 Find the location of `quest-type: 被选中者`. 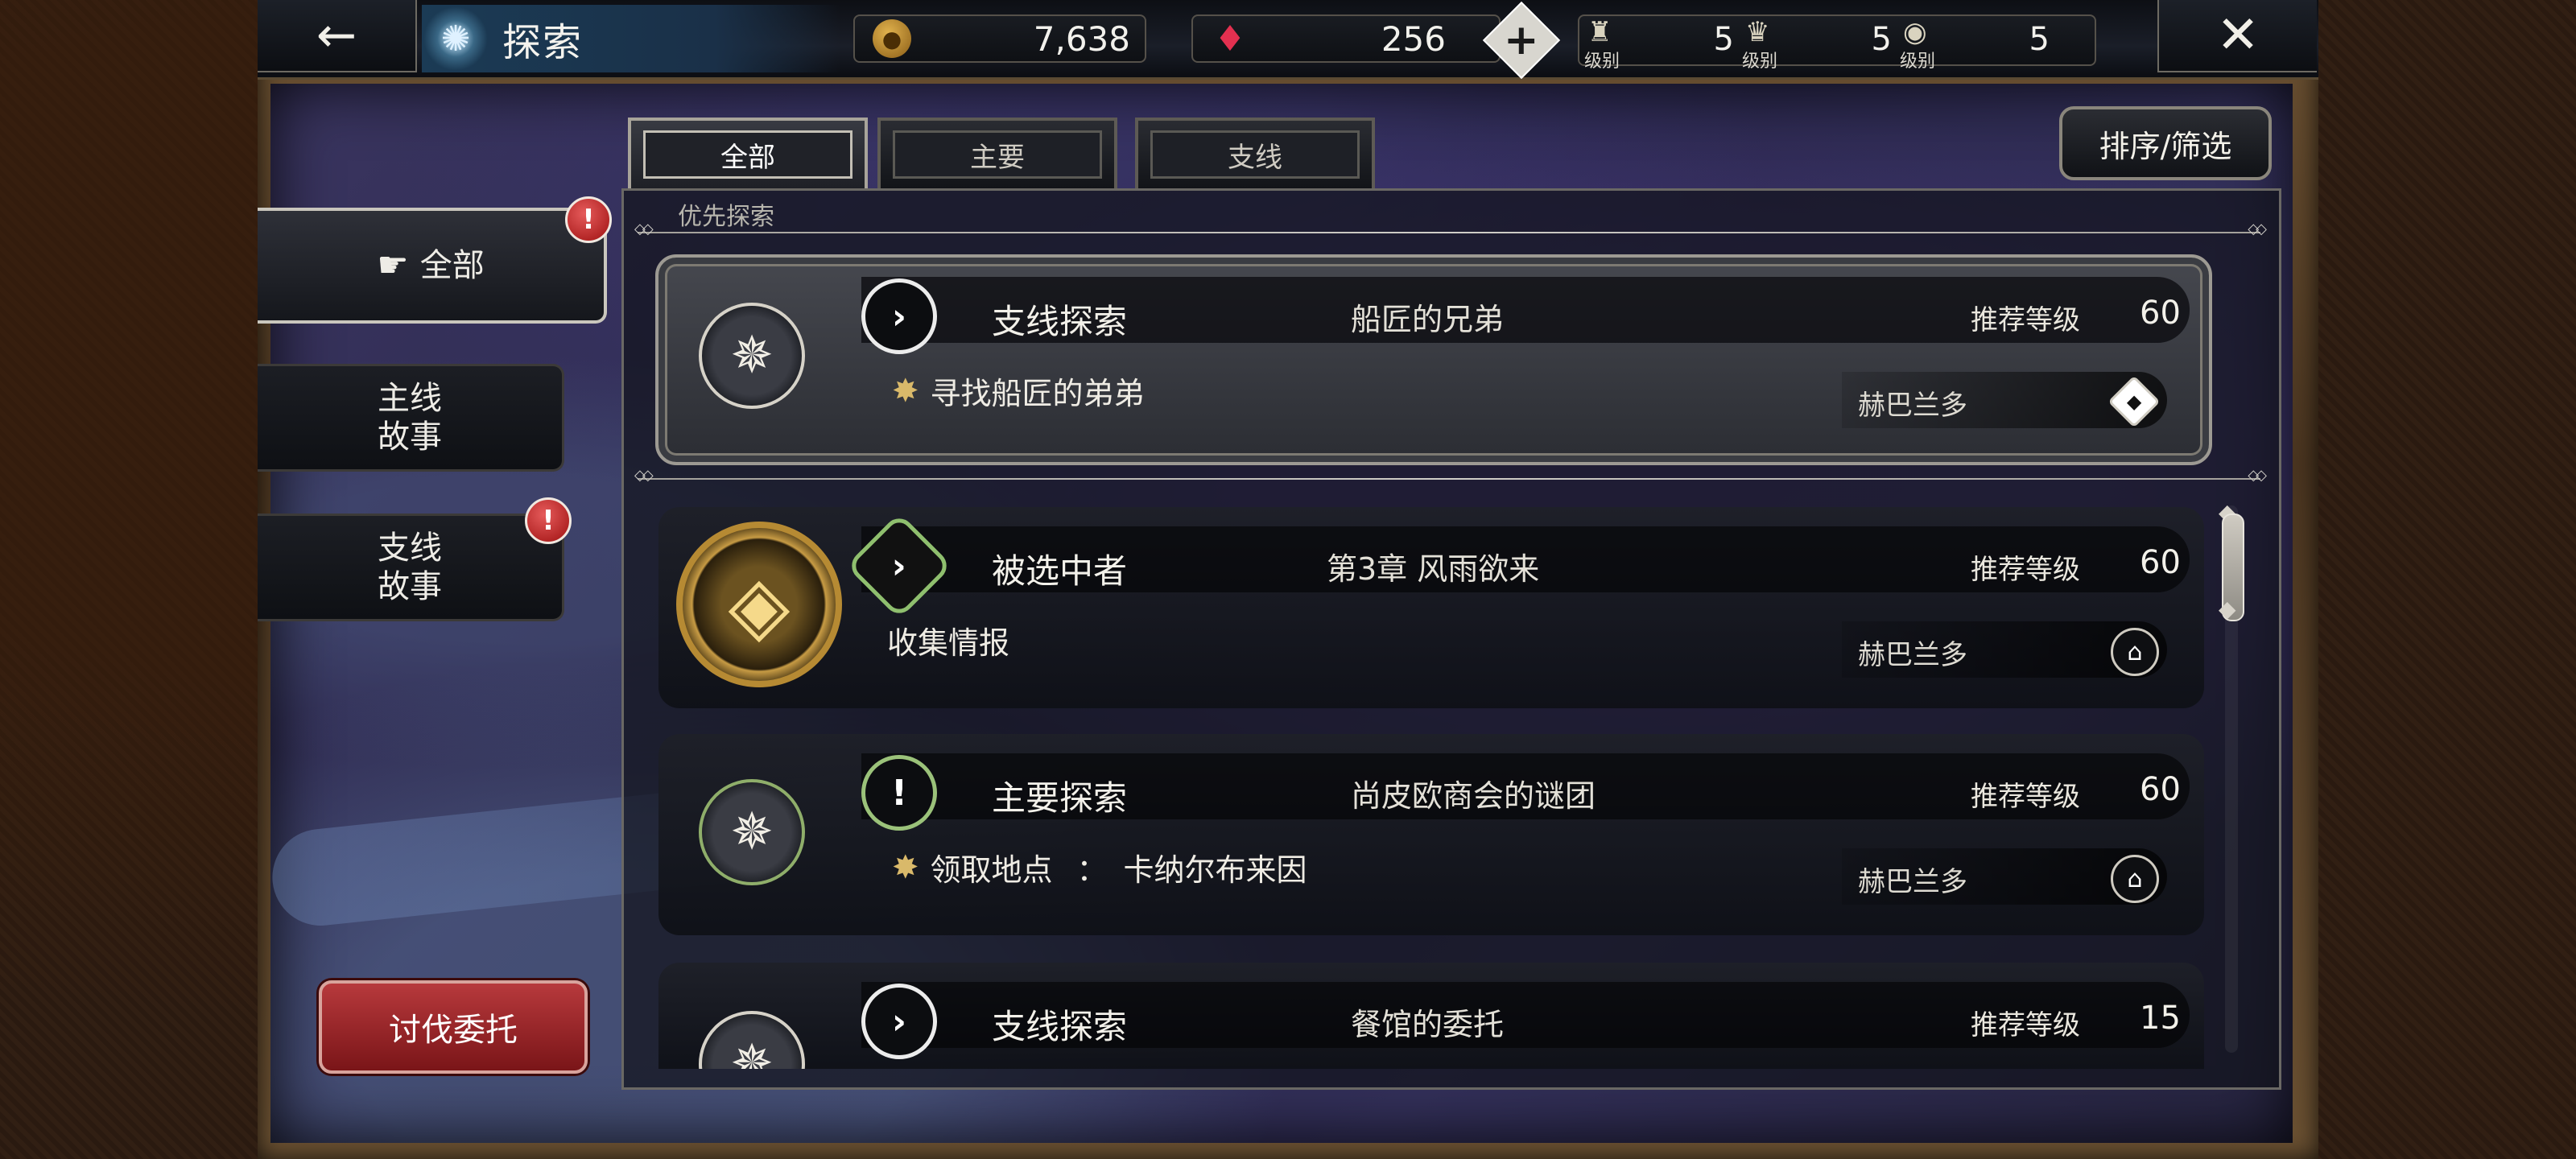

quest-type: 被选中者 is located at coordinates (1060, 571).